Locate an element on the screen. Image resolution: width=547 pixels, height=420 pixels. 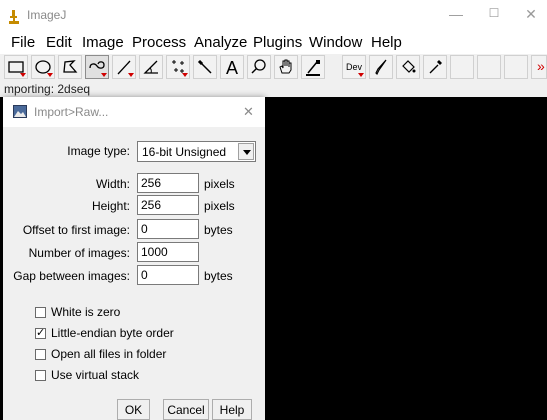
rectangle-tool-button is located at coordinates (16, 67).